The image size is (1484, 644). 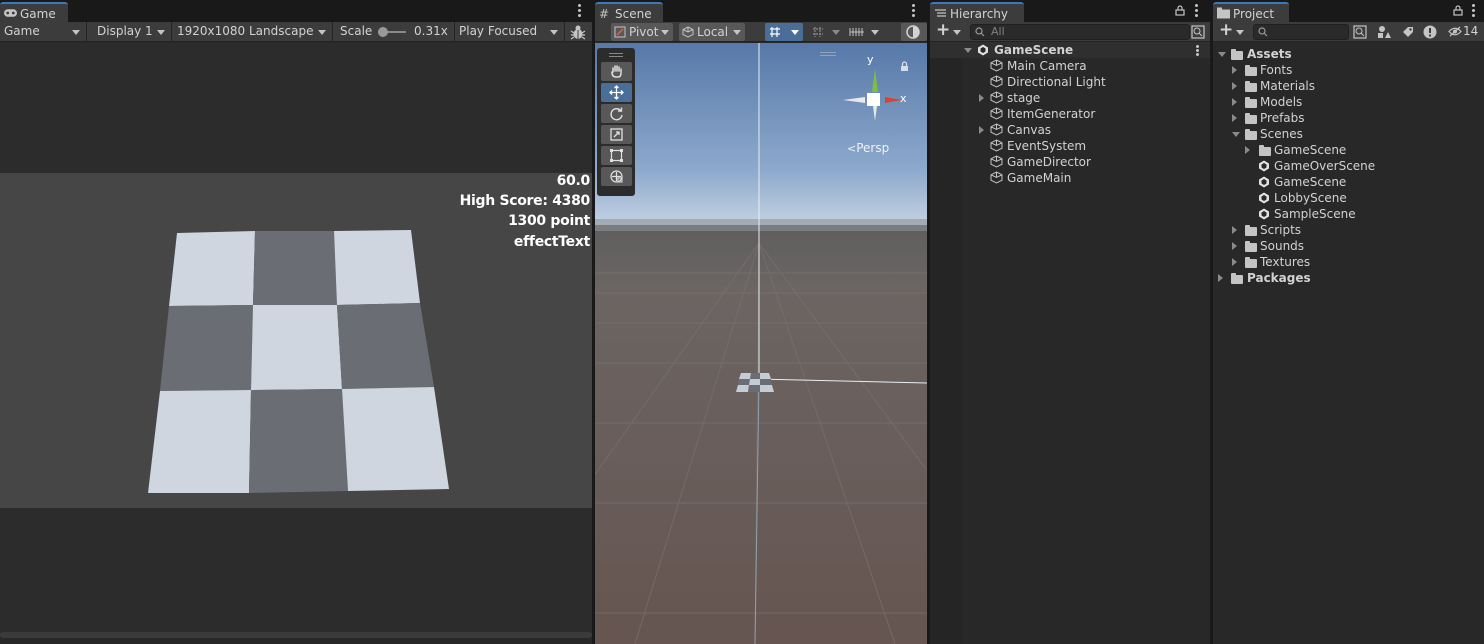 I want to click on move-icon, so click(x=616, y=92).